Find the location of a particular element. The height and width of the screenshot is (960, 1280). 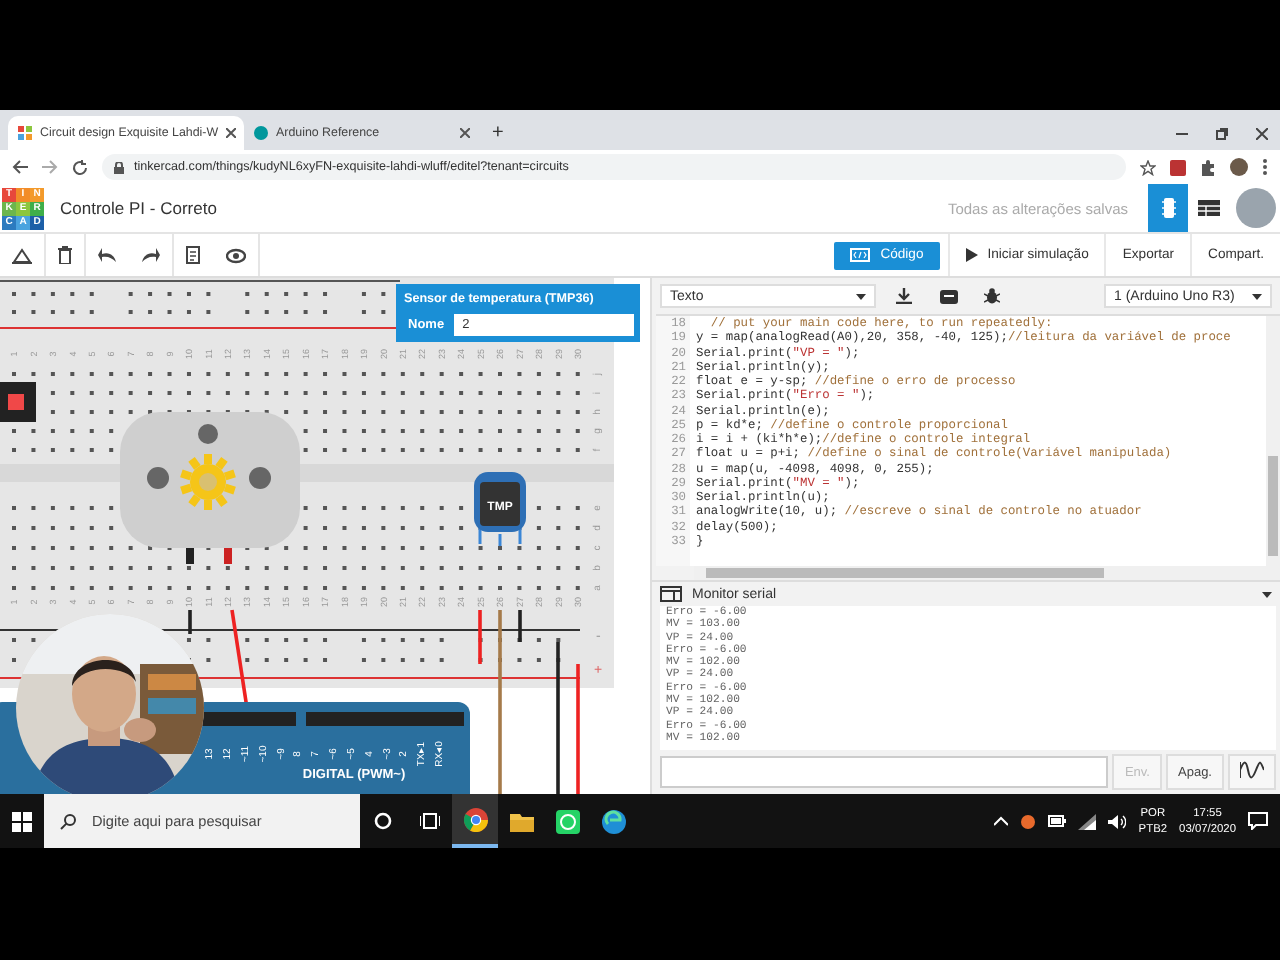

windows-icon is located at coordinates (22, 821).